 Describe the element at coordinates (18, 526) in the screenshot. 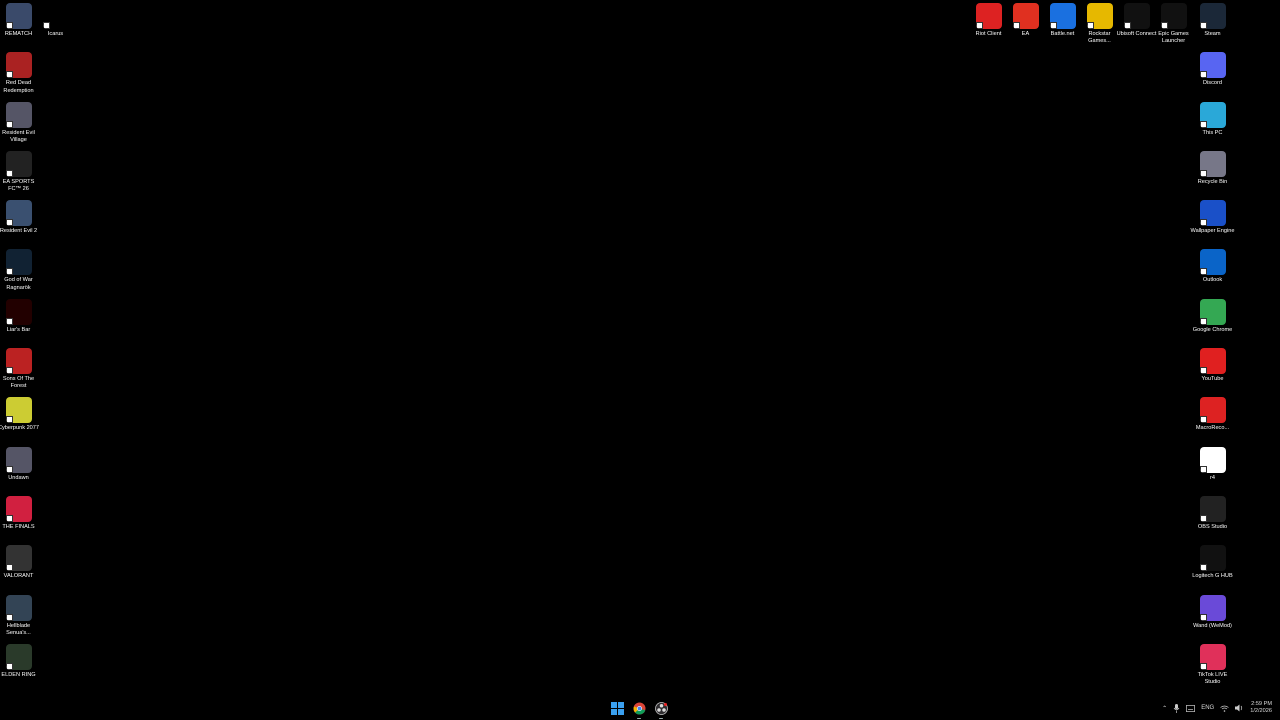

I see `desktop-icon-label: THE FINALS` at that location.